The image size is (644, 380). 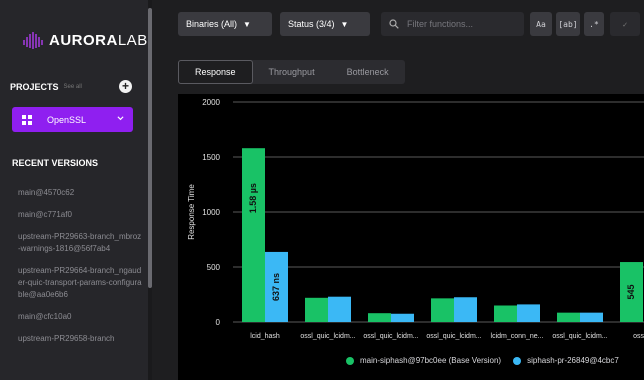 What do you see at coordinates (394, 24) in the screenshot?
I see `search-icon` at bounding box center [394, 24].